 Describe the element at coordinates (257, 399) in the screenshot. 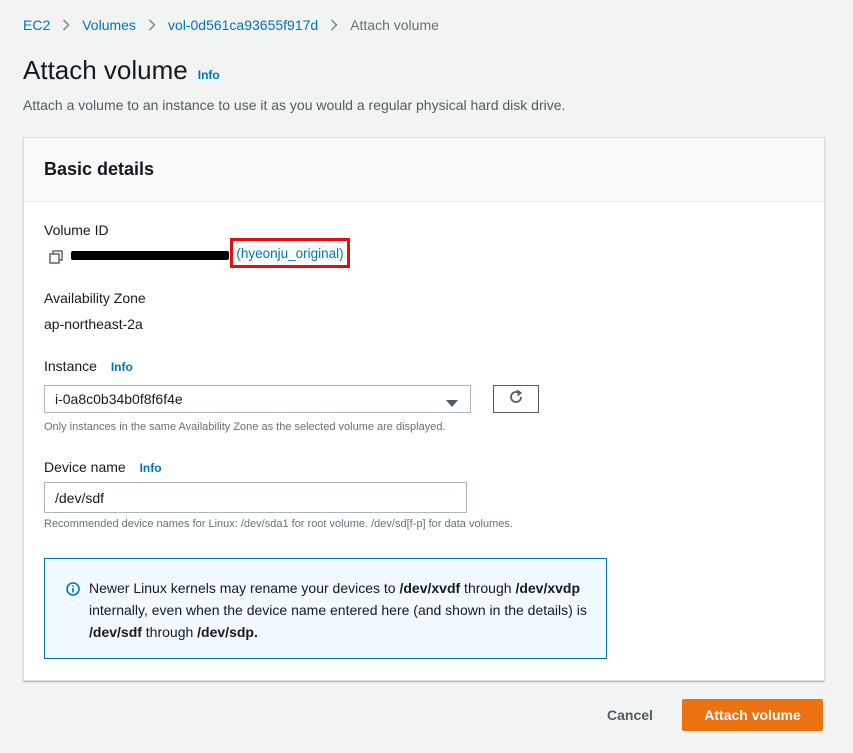

I see `instance-select: i-0a8c0b34b0f8f6f4e` at that location.